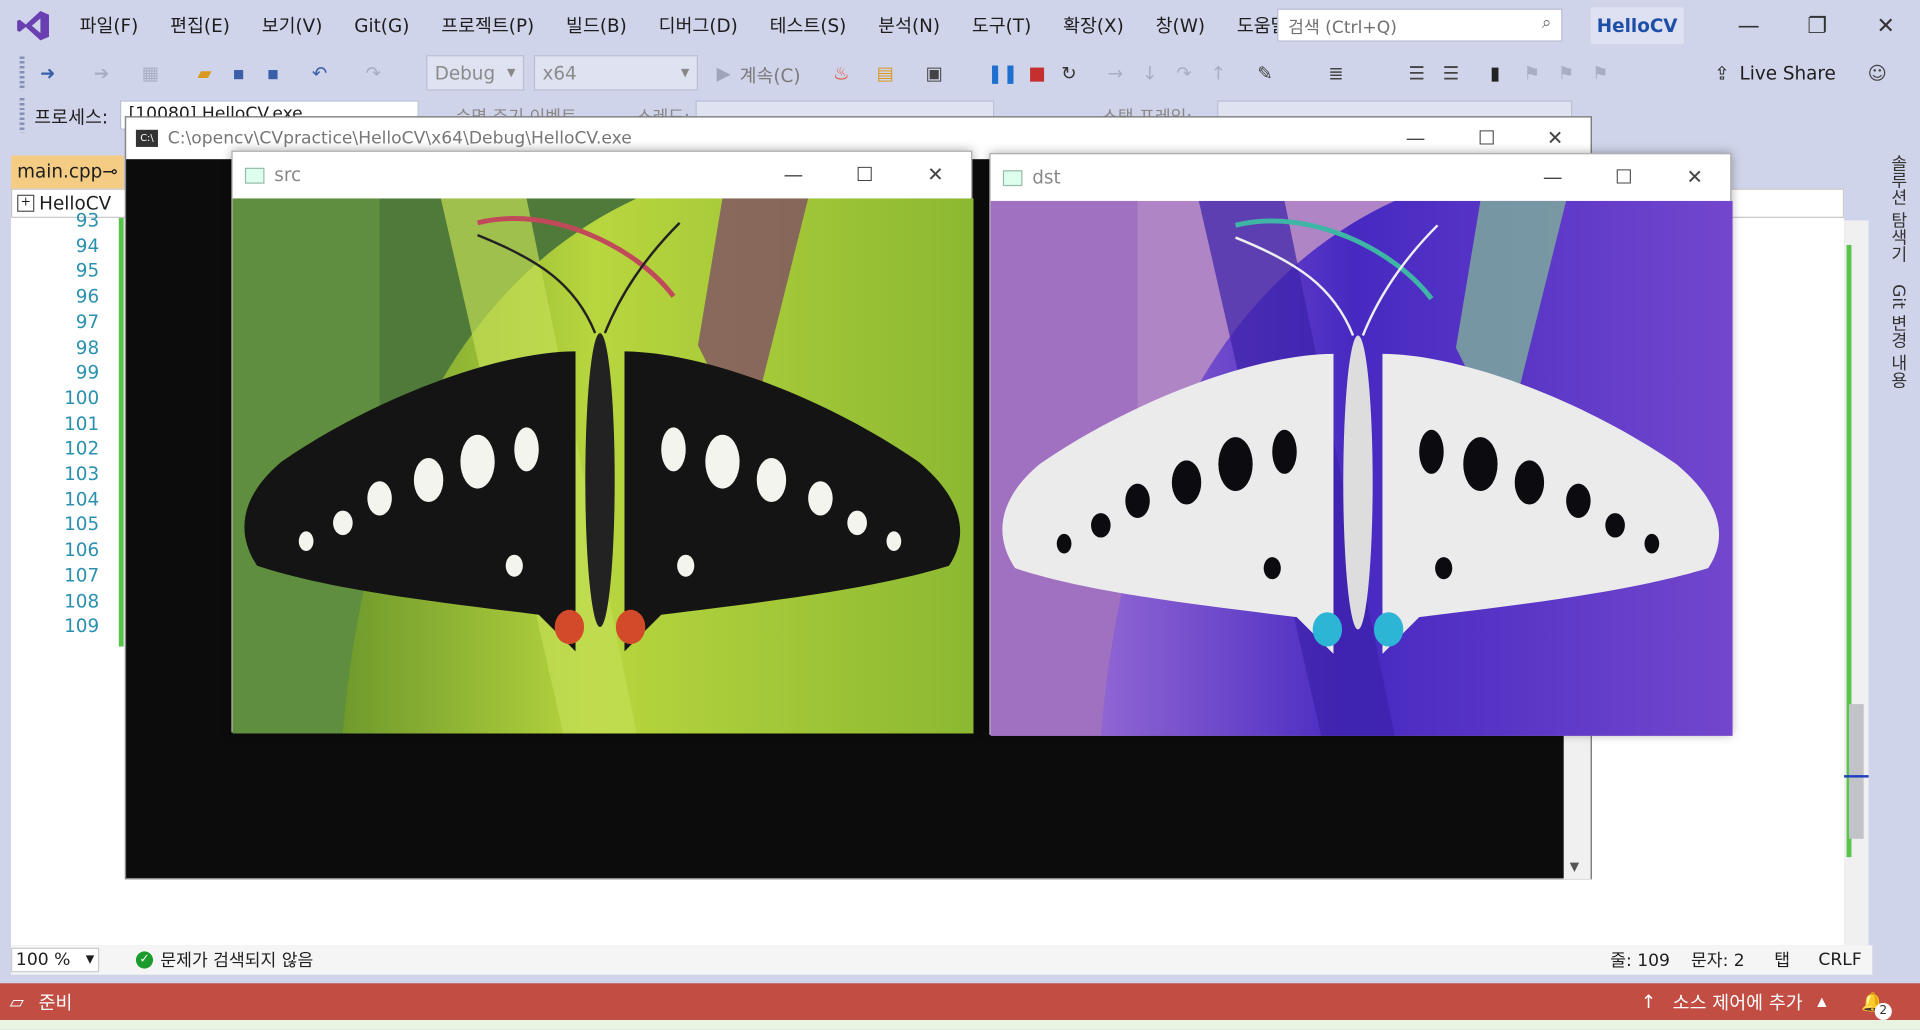 Image resolution: width=1920 pixels, height=1030 pixels. I want to click on line-number: 101, so click(82, 423).